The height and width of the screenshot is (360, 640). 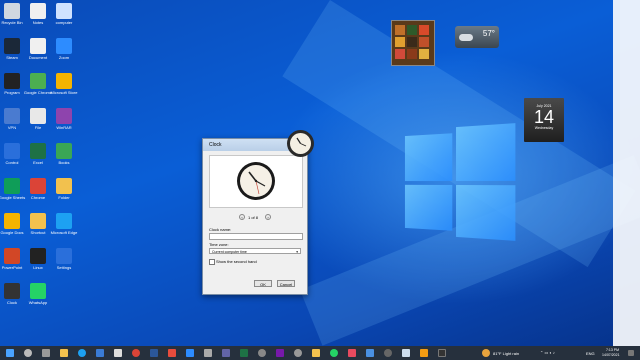 I want to click on language-indicator: ENG, so click(x=590, y=353).